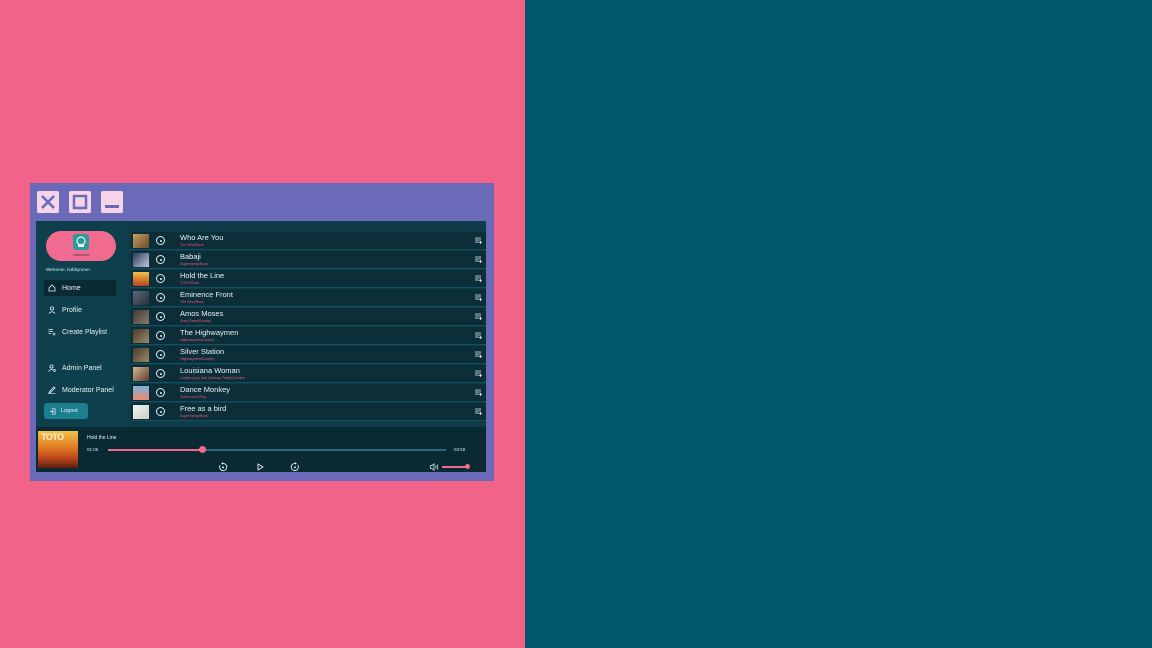 The width and height of the screenshot is (1152, 648). What do you see at coordinates (202, 351) in the screenshot?
I see `track-title: Silver Station` at bounding box center [202, 351].